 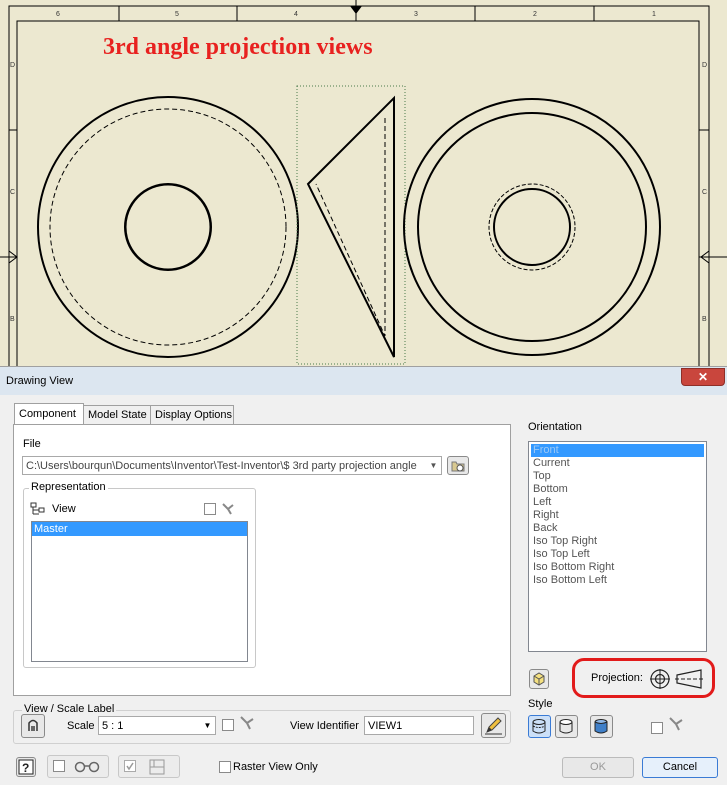 I want to click on style-shaded-button, so click(x=601, y=726).